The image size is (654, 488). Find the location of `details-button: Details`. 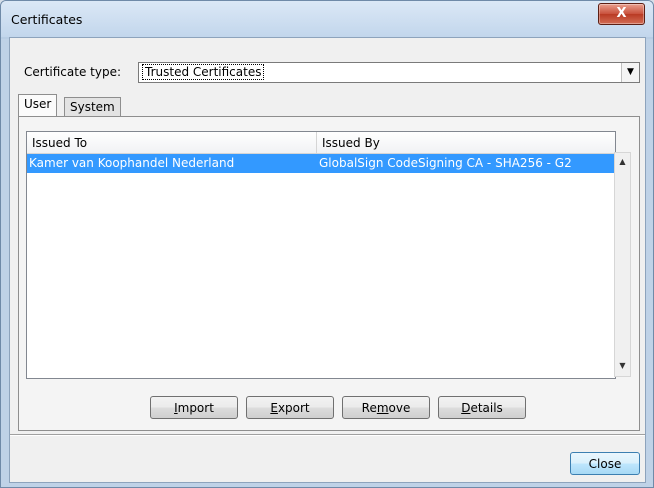

details-button: Details is located at coordinates (482, 407).